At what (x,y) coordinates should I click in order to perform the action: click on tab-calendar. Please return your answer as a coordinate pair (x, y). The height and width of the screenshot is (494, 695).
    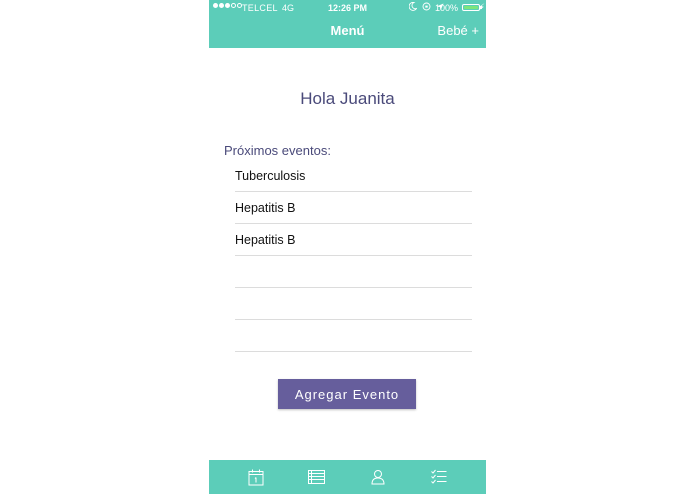
    Looking at the image, I should click on (256, 477).